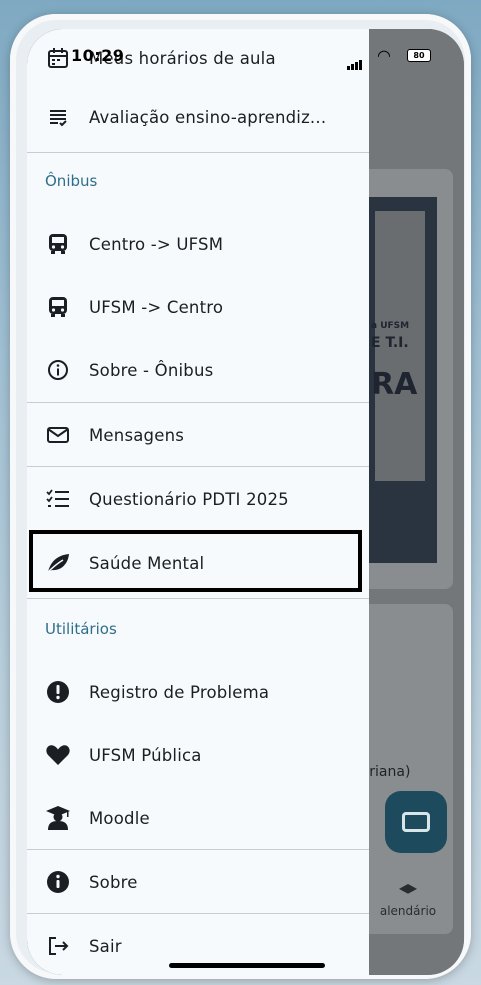  What do you see at coordinates (58, 755) in the screenshot?
I see `heart-icon` at bounding box center [58, 755].